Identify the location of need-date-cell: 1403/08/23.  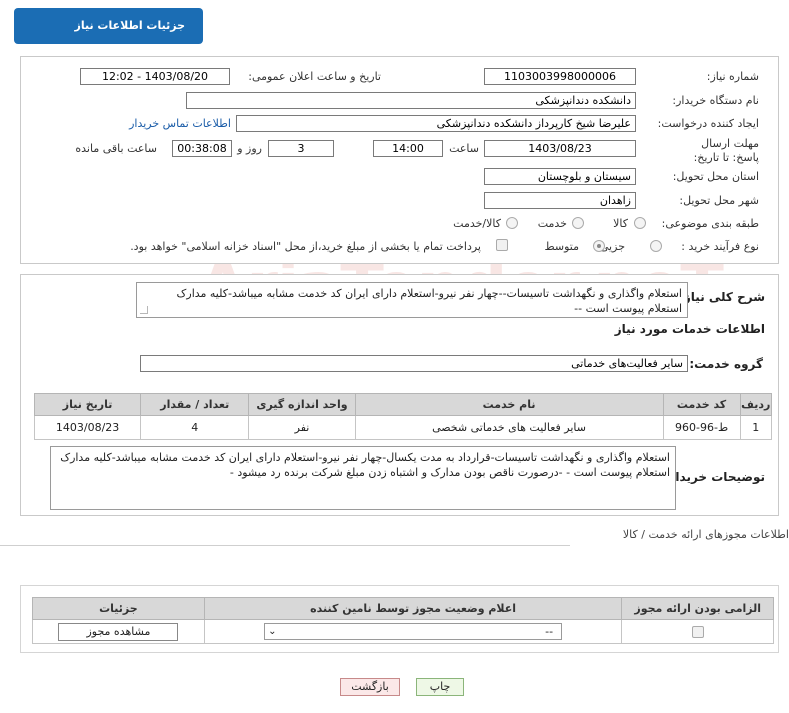
(87, 427).